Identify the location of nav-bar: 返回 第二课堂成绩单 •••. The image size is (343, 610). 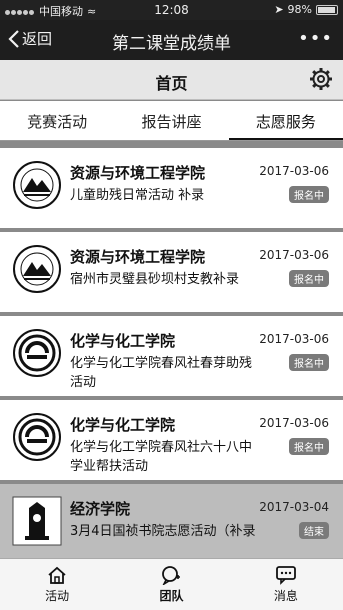
(171, 40).